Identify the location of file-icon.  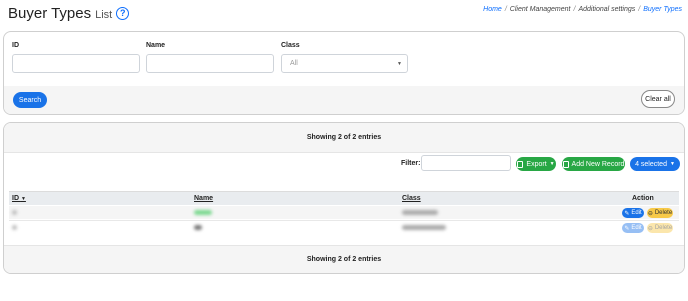
(565, 164).